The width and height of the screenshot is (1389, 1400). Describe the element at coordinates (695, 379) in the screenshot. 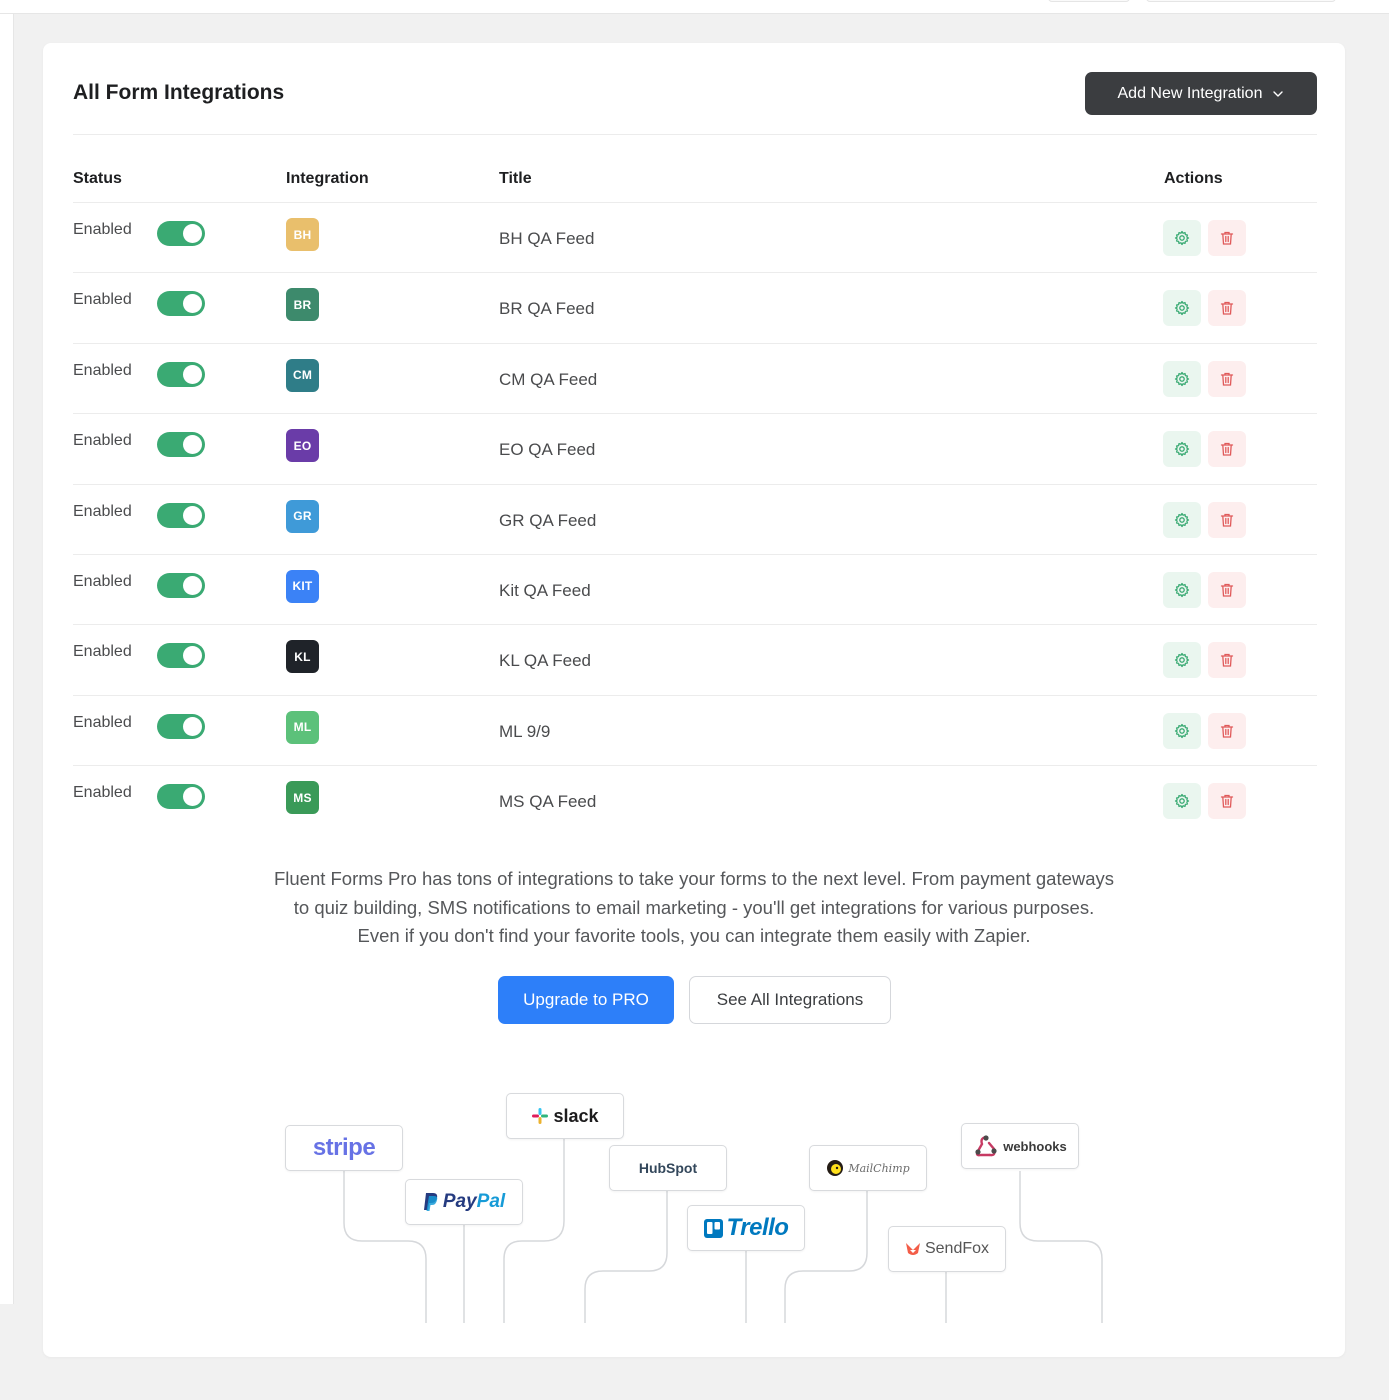

I see `table-row: Enabled CM CM QA Feed` at that location.